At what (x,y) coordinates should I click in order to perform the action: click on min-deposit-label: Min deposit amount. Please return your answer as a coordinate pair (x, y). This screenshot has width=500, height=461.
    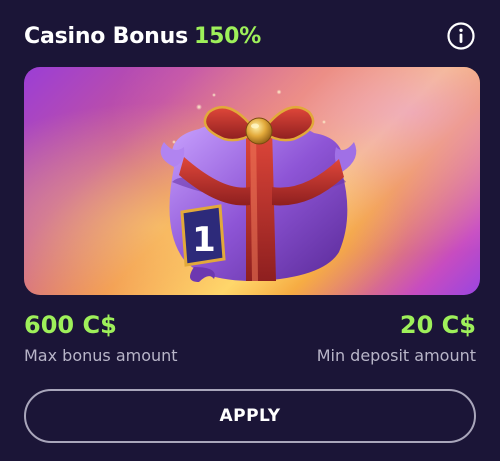
    Looking at the image, I should click on (396, 355).